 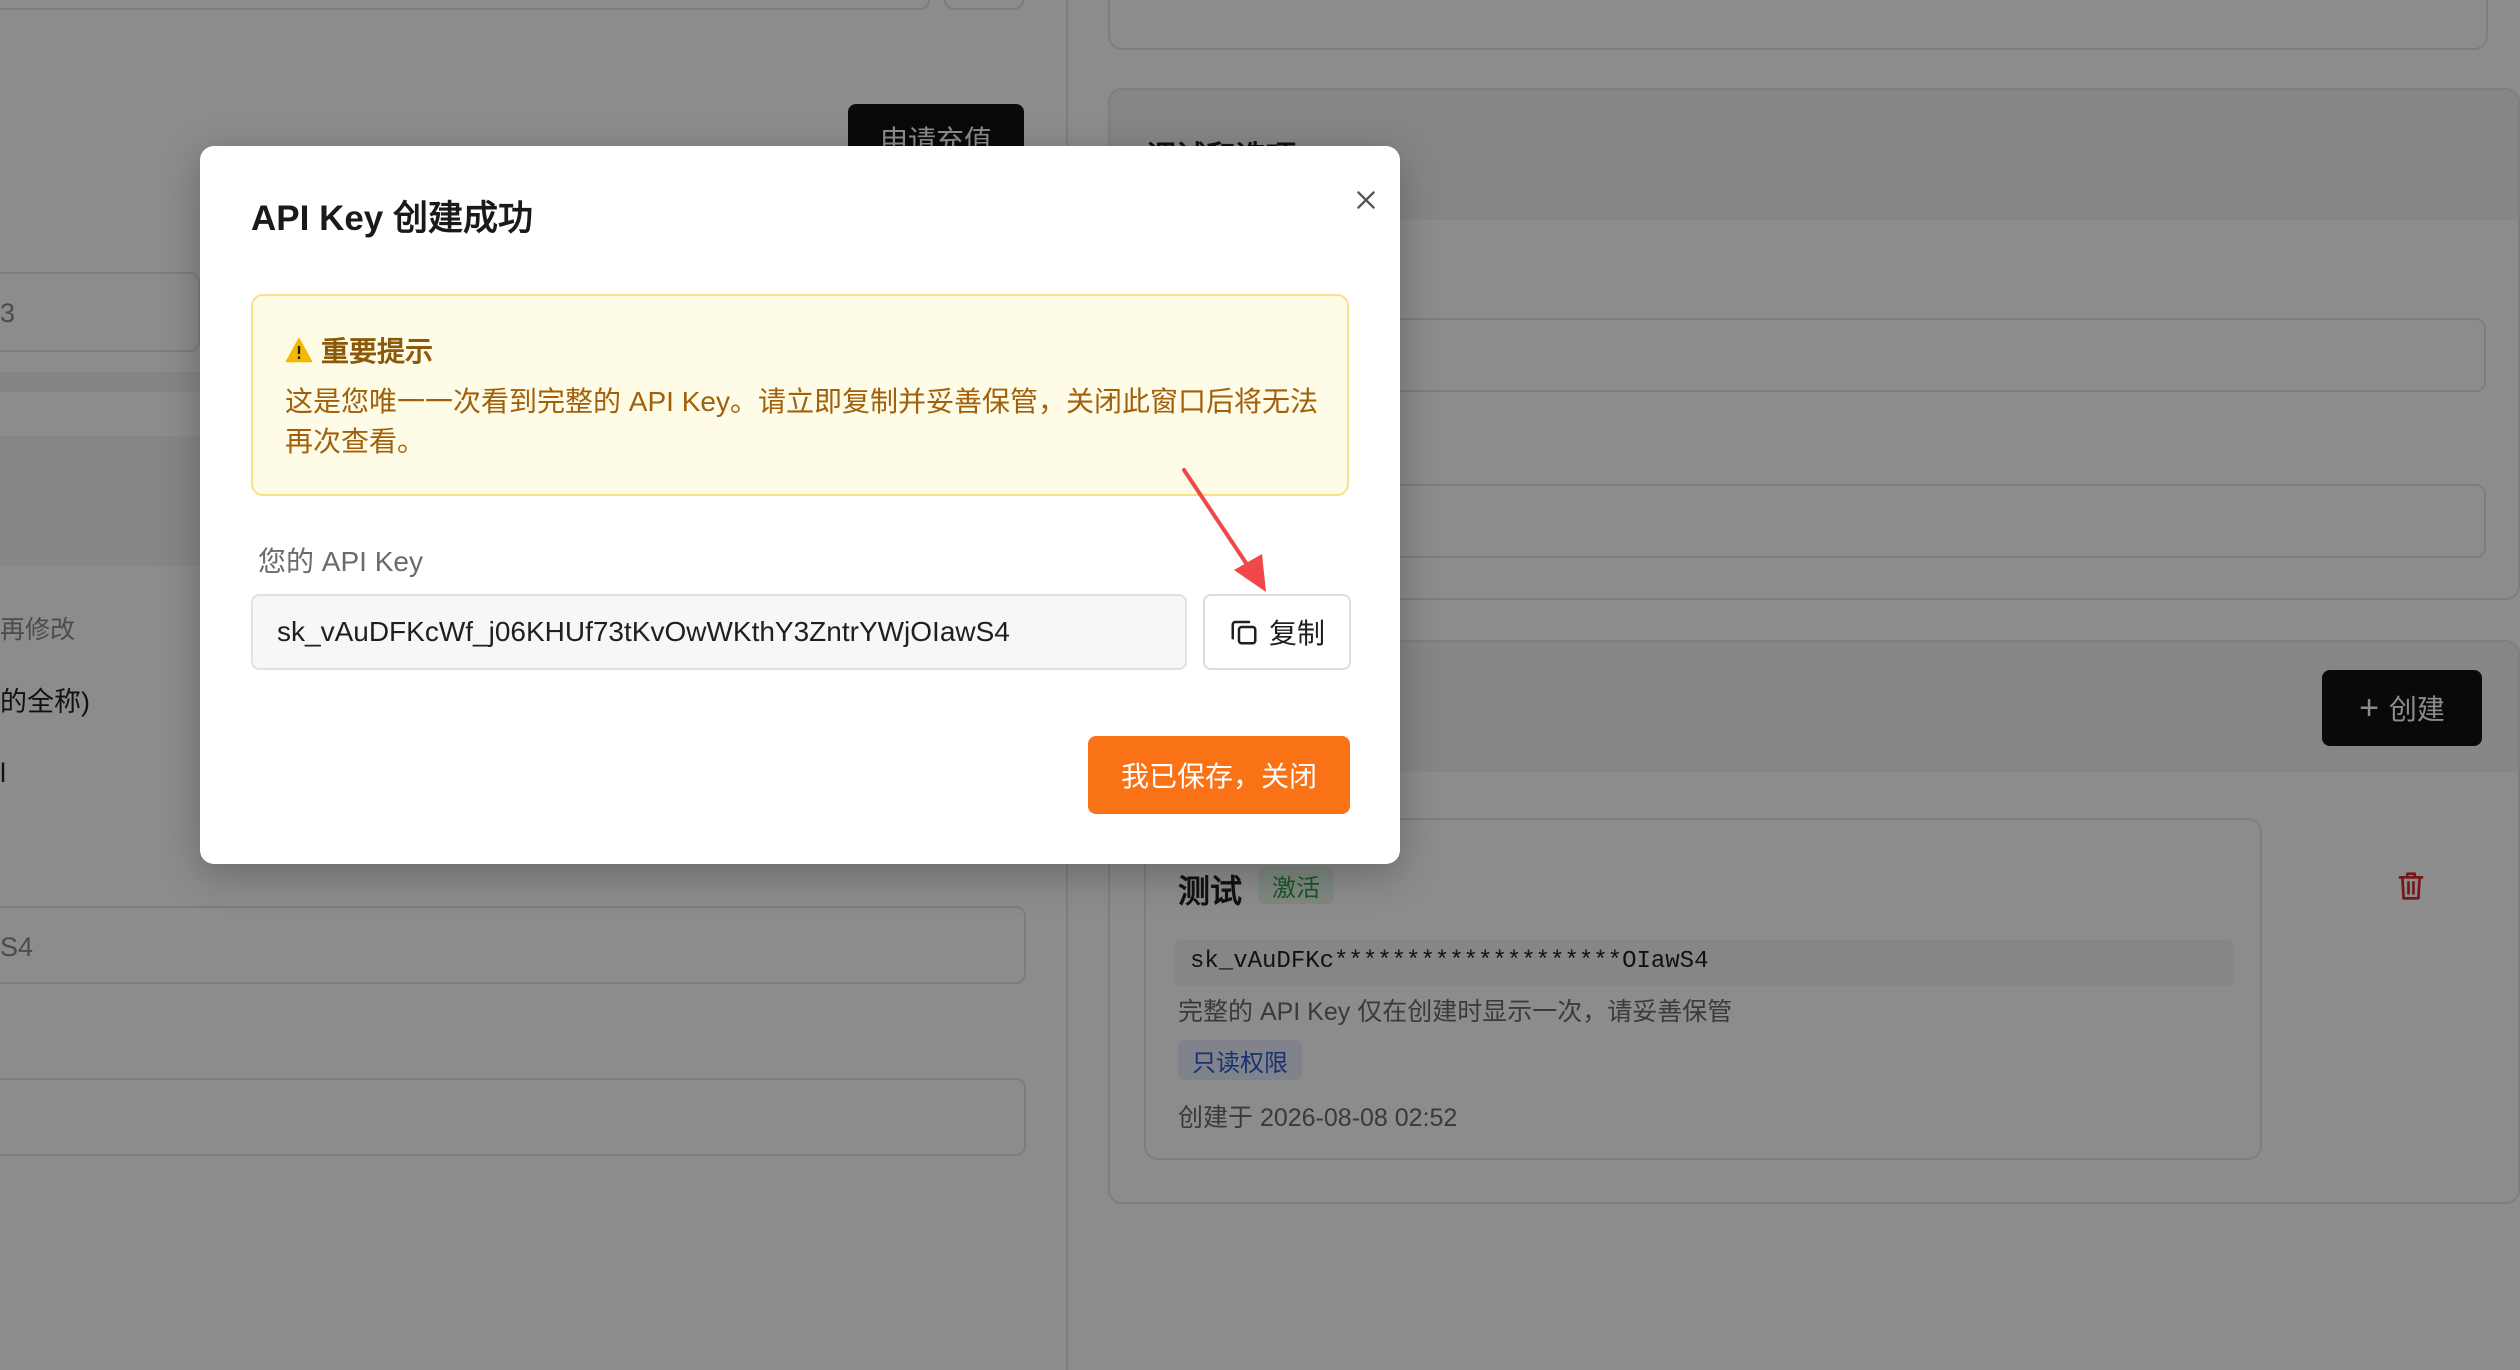 What do you see at coordinates (377, 351) in the screenshot?
I see `alert-title: 重要提示` at bounding box center [377, 351].